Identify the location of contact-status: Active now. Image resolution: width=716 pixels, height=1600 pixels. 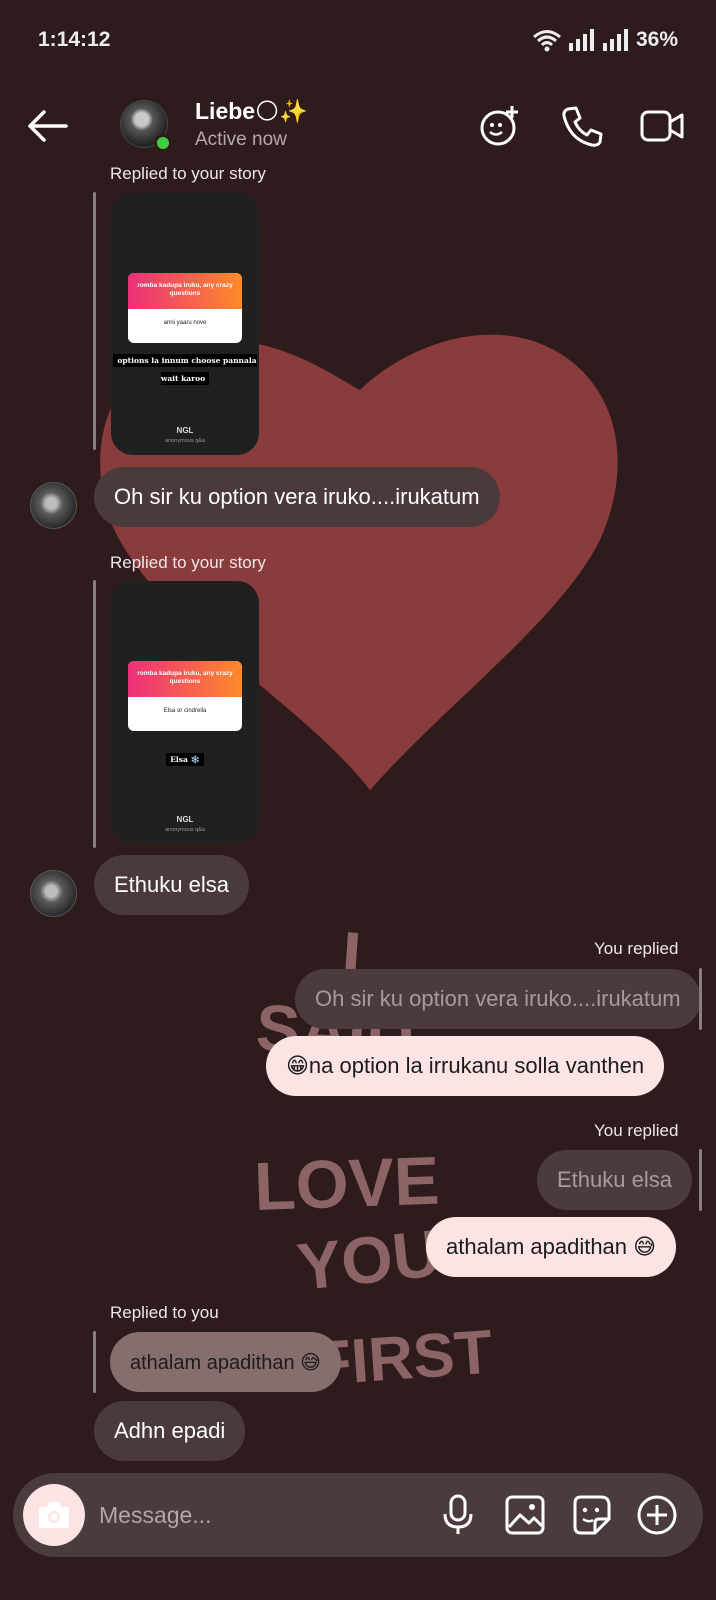
(241, 139).